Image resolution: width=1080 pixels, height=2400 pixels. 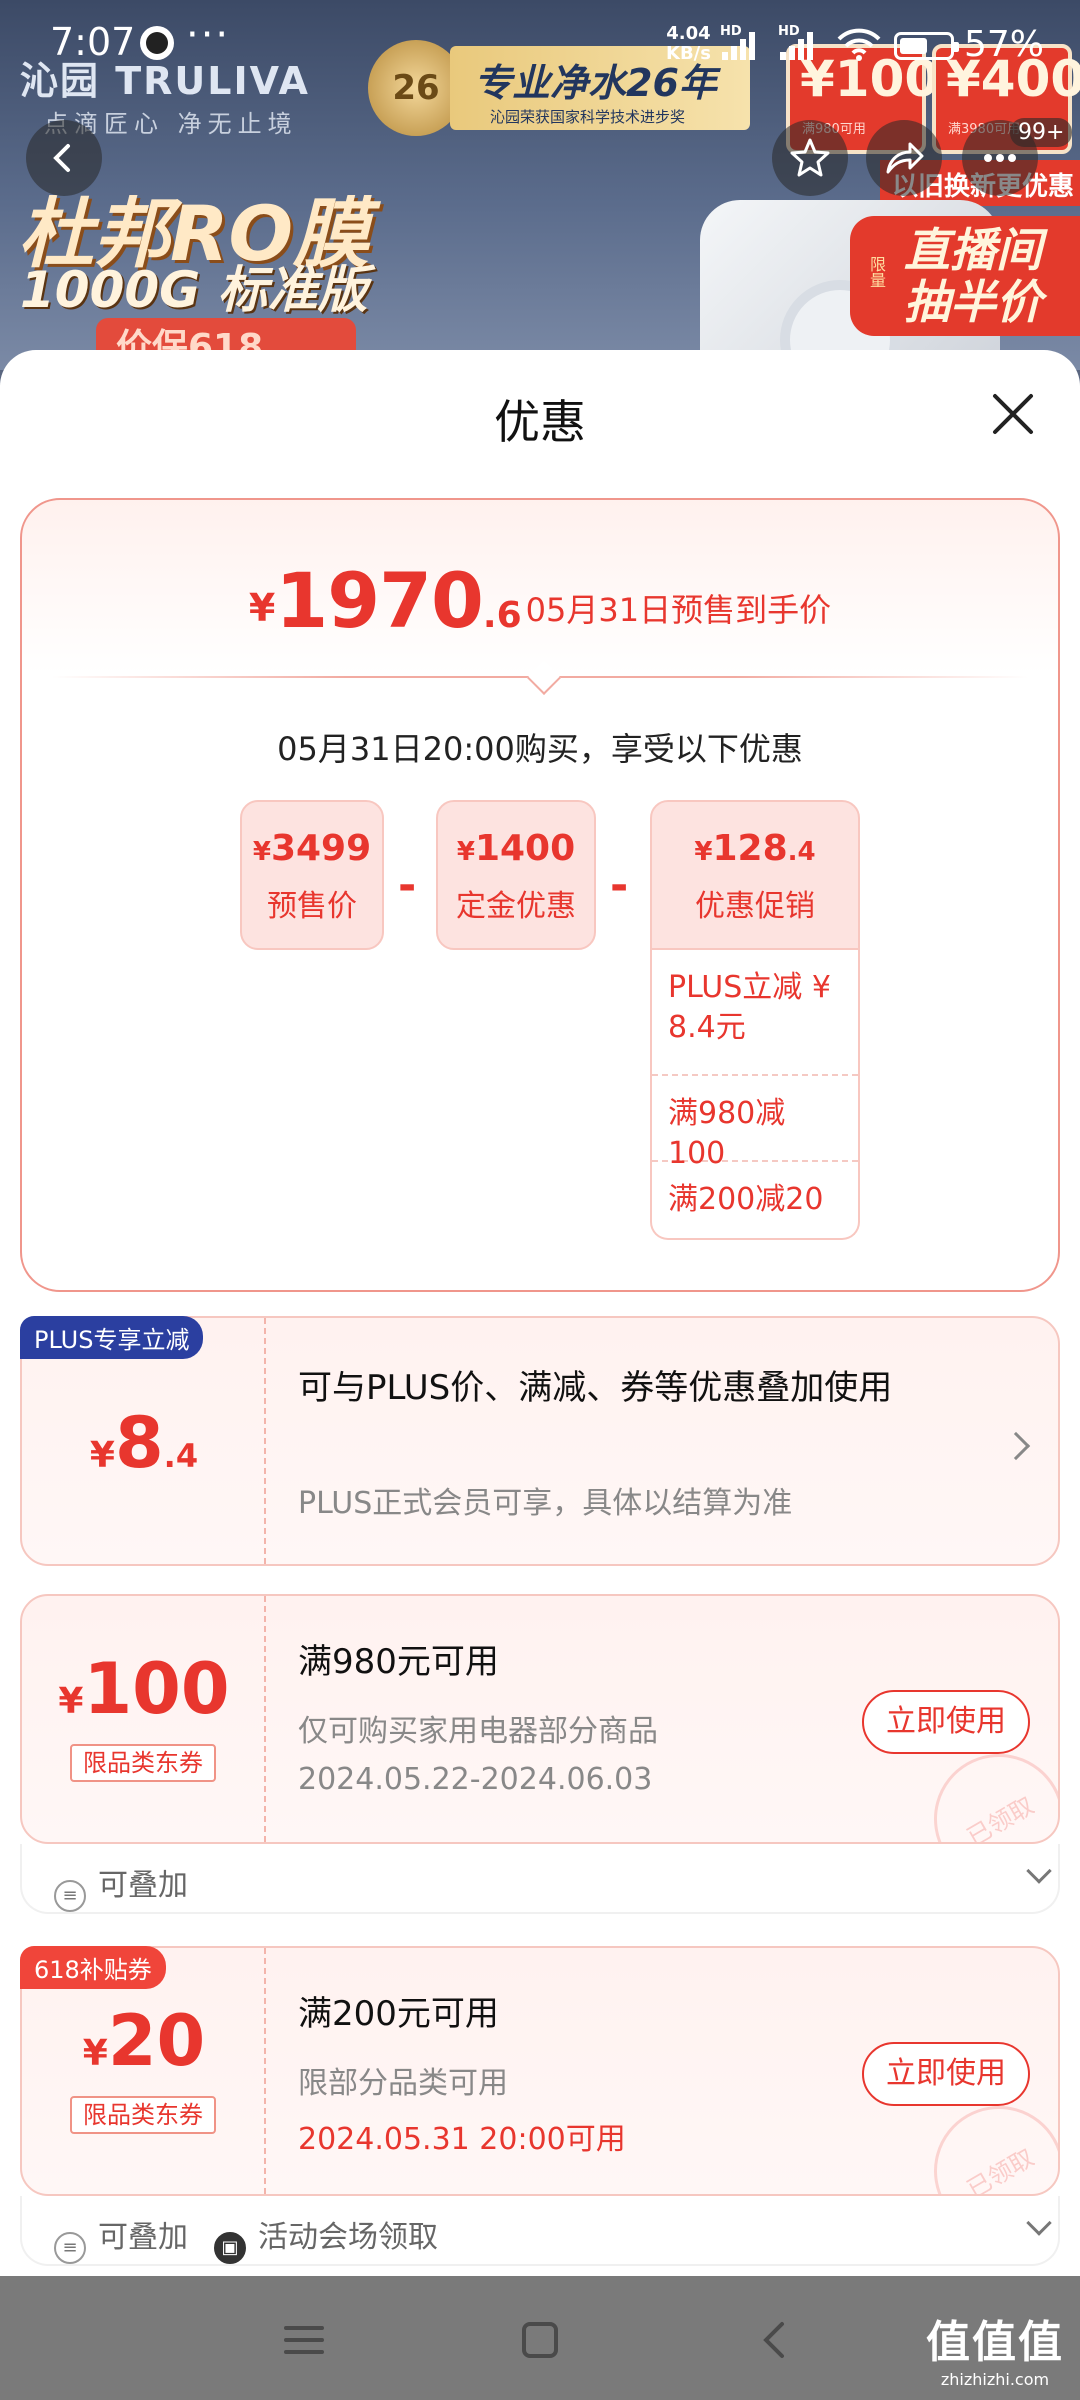 I want to click on system-nav-bar, so click(x=540, y=2338).